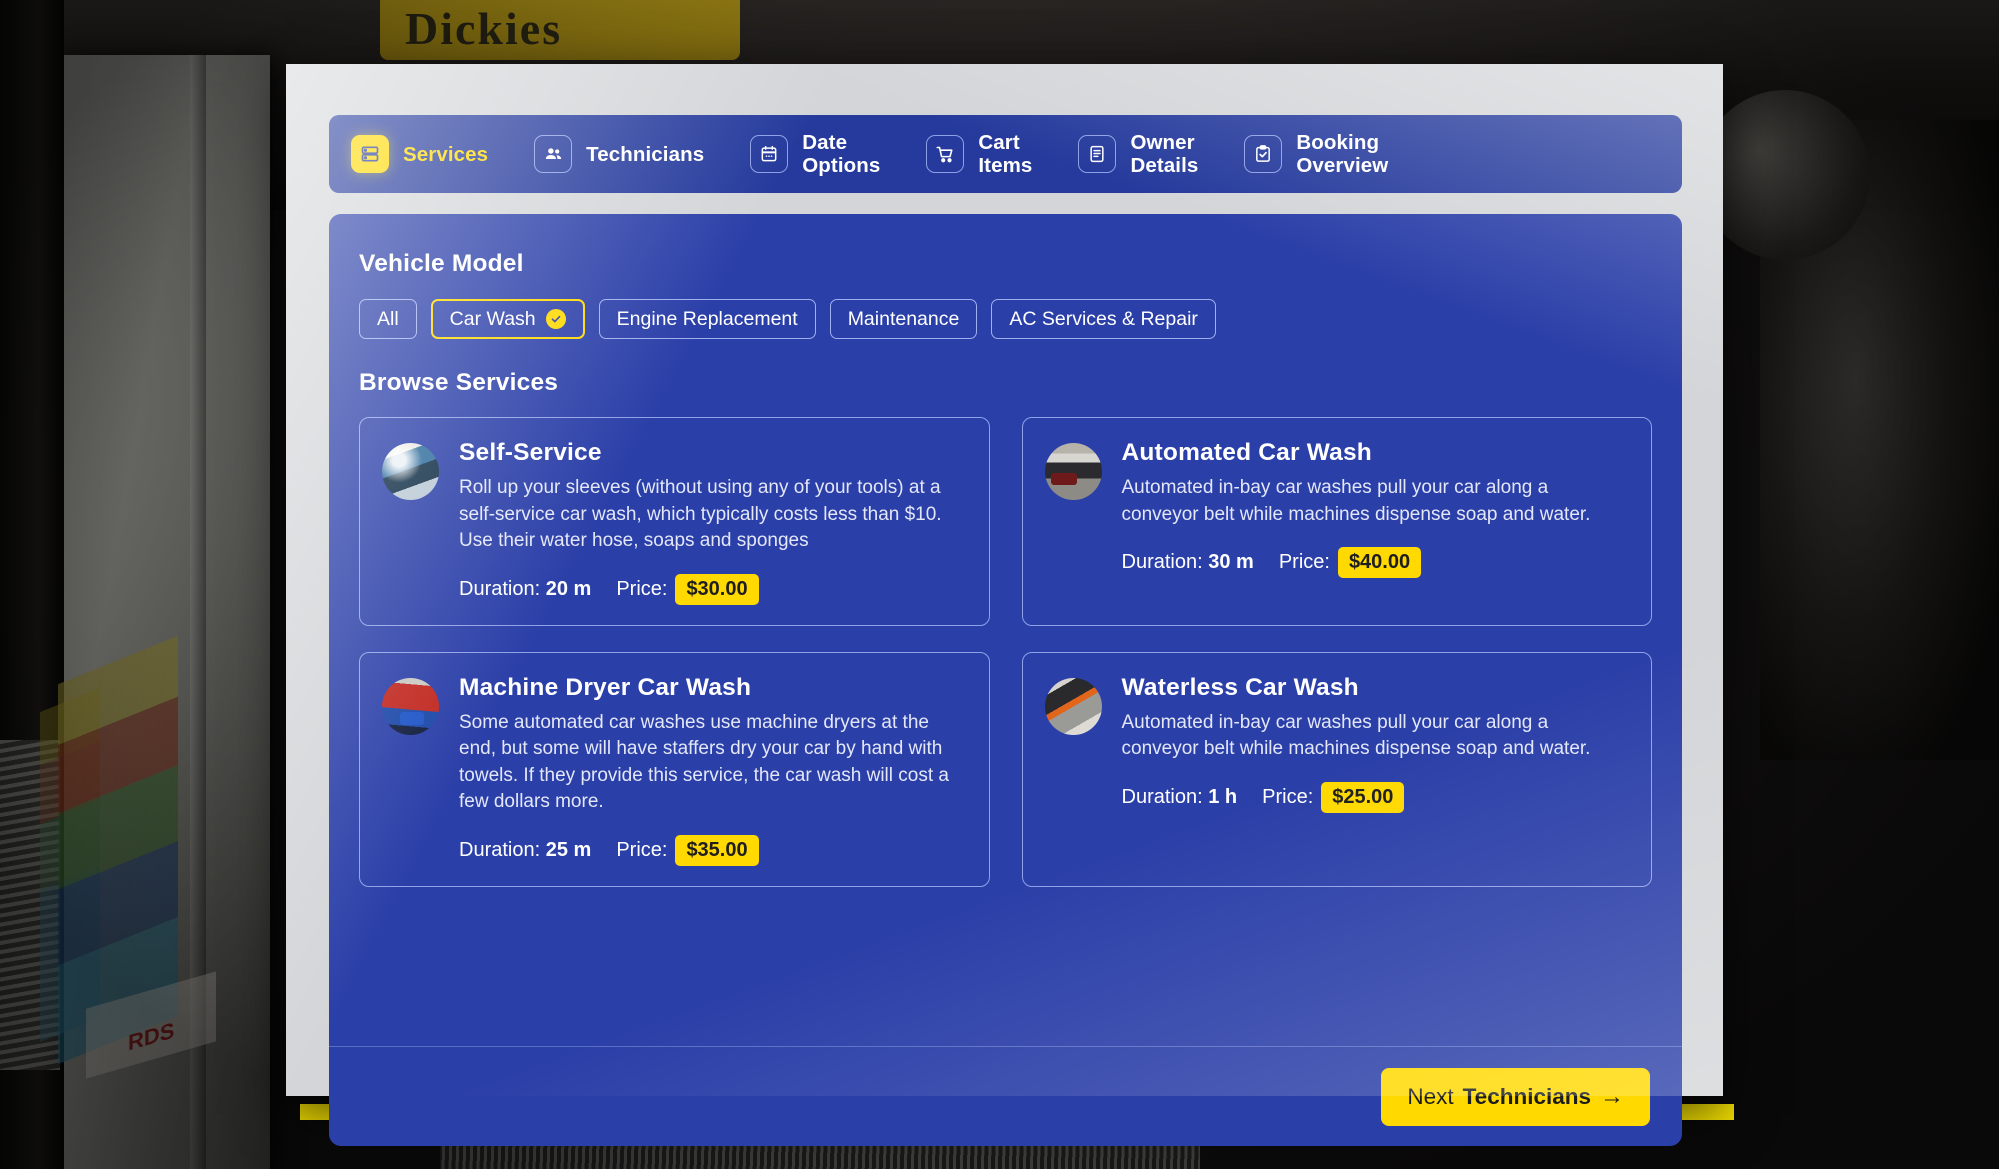 The width and height of the screenshot is (1999, 1169). What do you see at coordinates (707, 319) in the screenshot?
I see `filter-chip-engine-replacement: Engine Replacement` at bounding box center [707, 319].